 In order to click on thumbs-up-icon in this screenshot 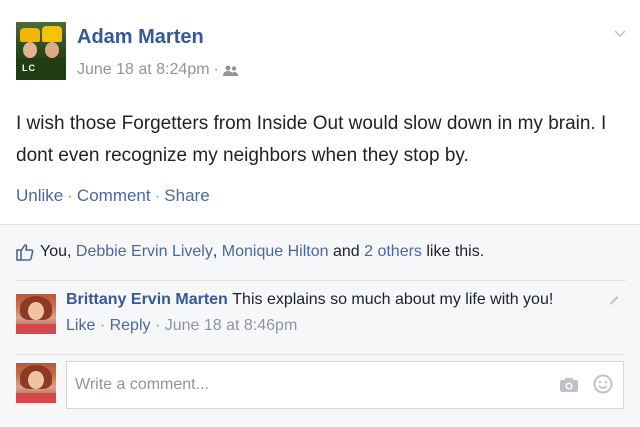, I will do `click(25, 252)`.